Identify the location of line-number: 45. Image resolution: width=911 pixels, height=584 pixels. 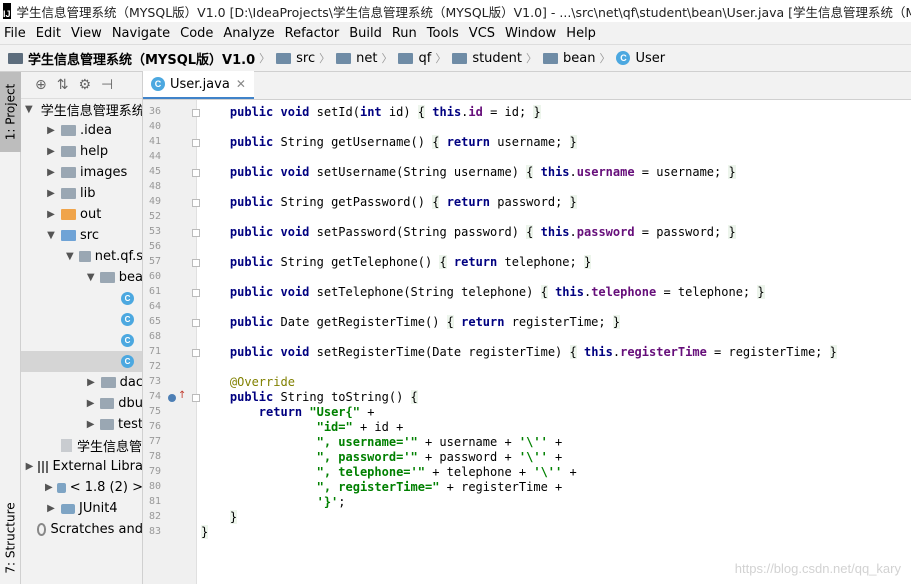
(154, 171).